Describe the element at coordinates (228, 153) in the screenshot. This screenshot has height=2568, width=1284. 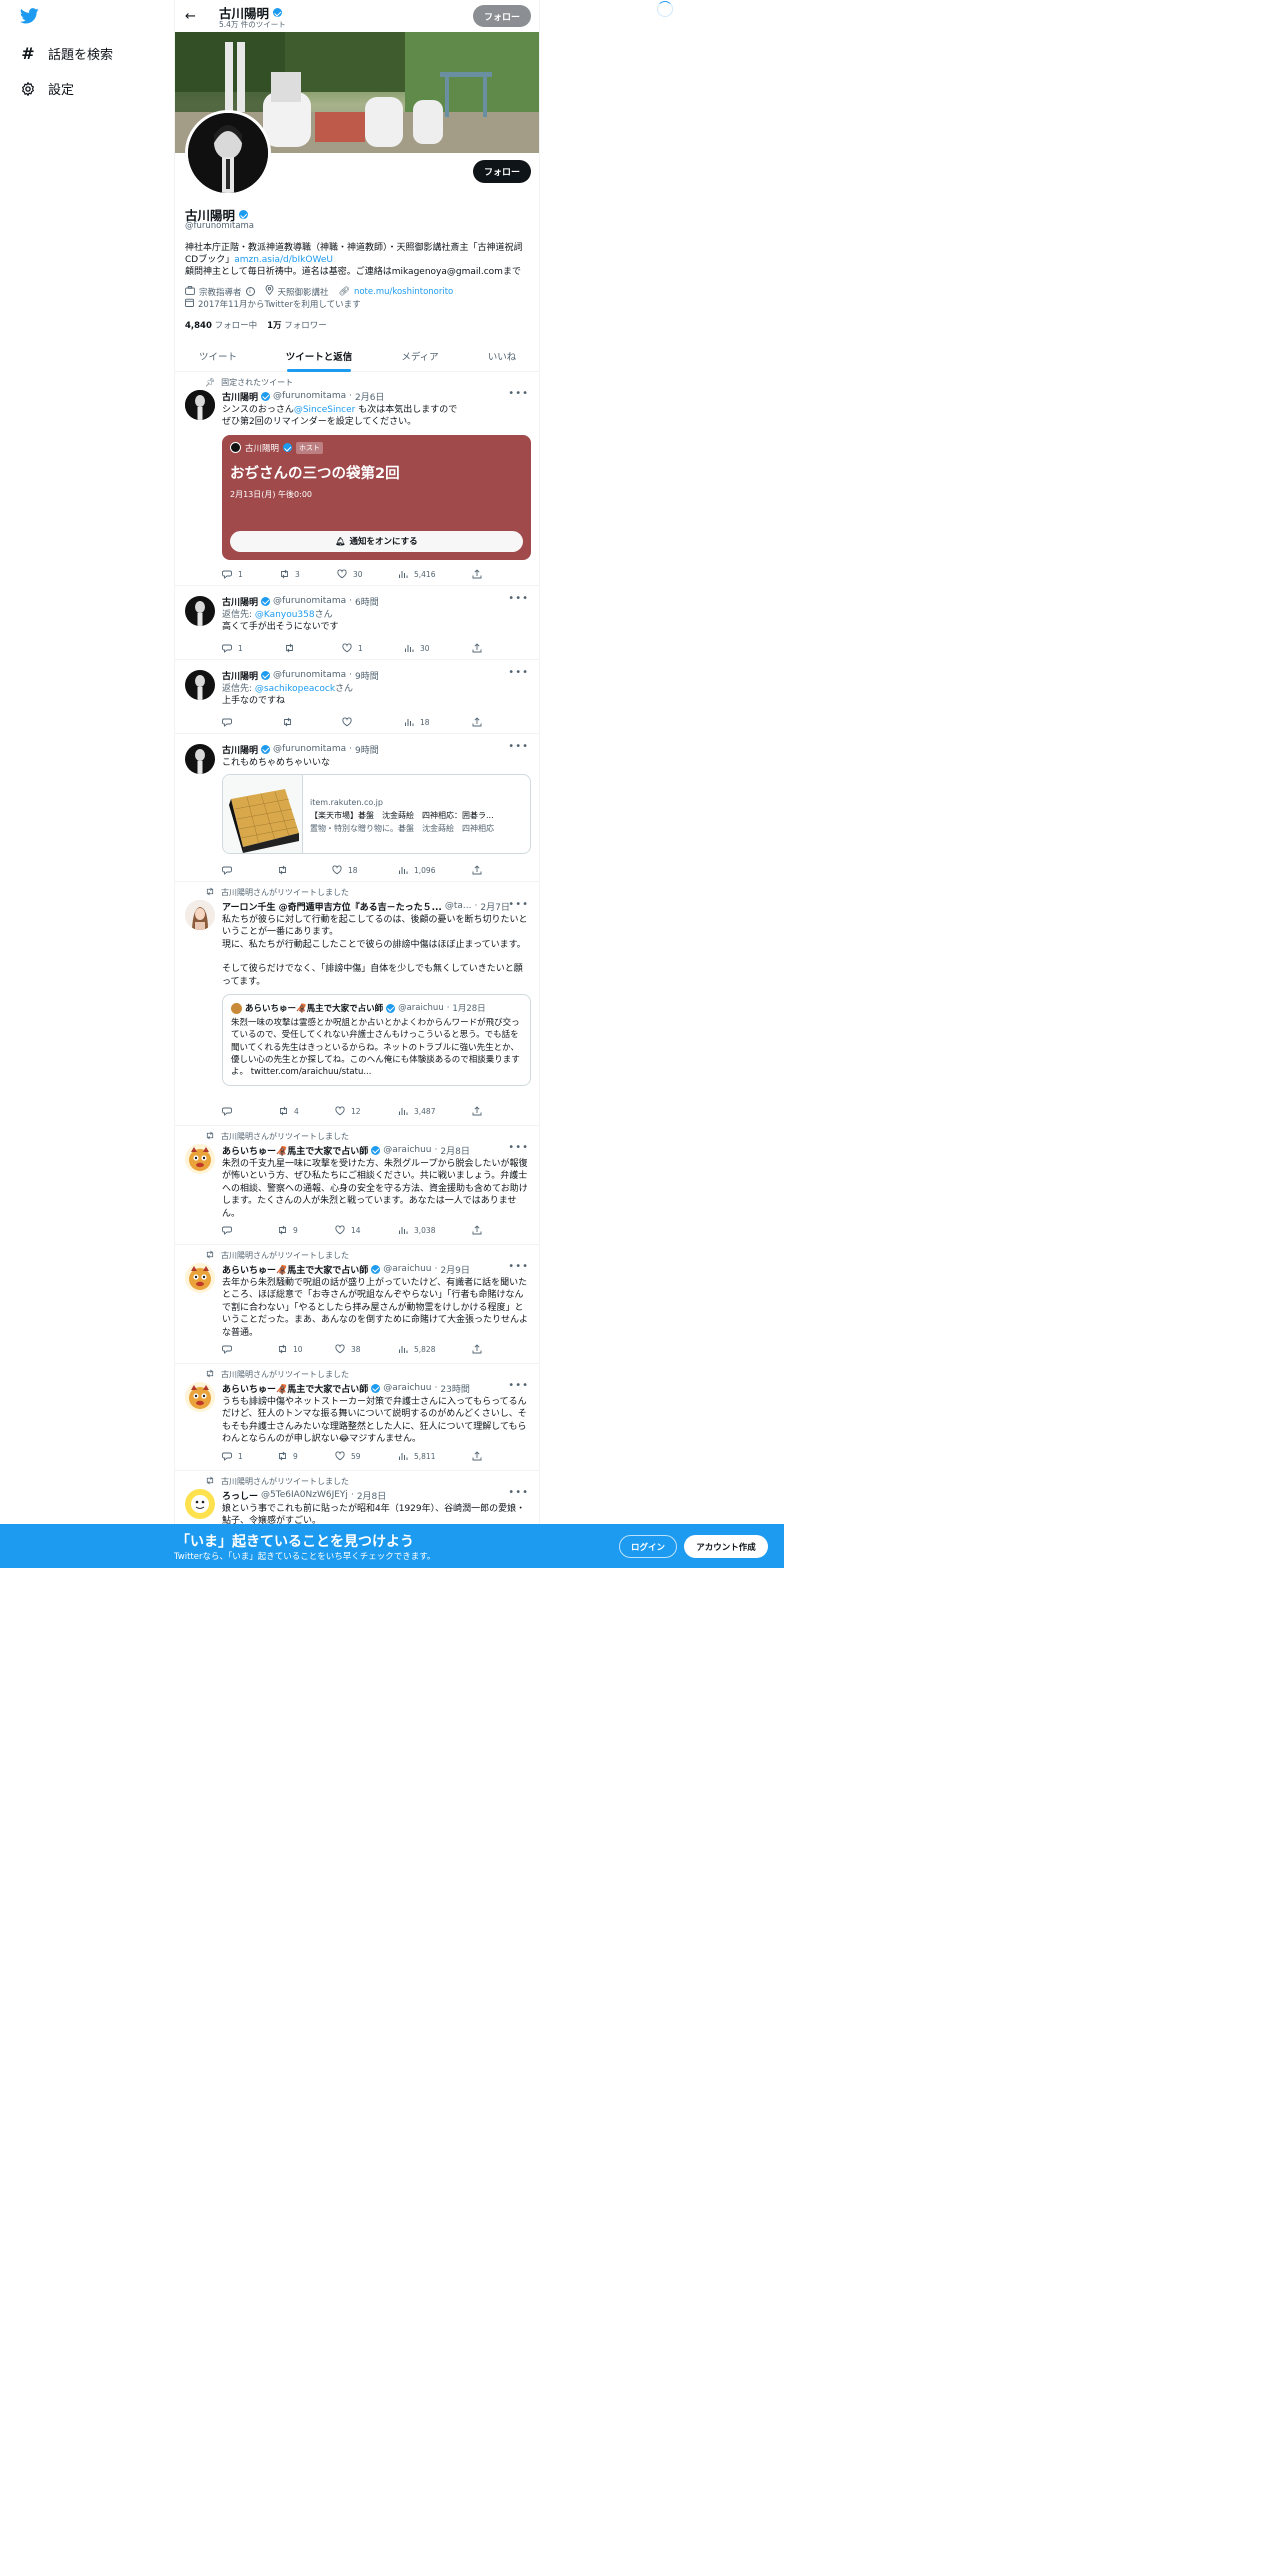
I see `profile-avatar` at that location.